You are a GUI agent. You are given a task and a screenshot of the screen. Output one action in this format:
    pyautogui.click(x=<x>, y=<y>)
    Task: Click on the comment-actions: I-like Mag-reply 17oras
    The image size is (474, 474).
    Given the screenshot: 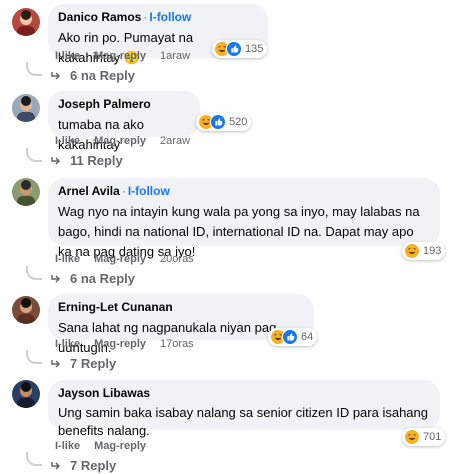 What is the action you would take?
    pyautogui.click(x=131, y=344)
    